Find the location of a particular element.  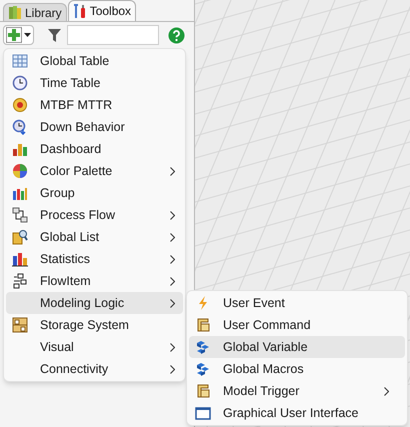

menu-item: FlowItem is located at coordinates (94, 281).